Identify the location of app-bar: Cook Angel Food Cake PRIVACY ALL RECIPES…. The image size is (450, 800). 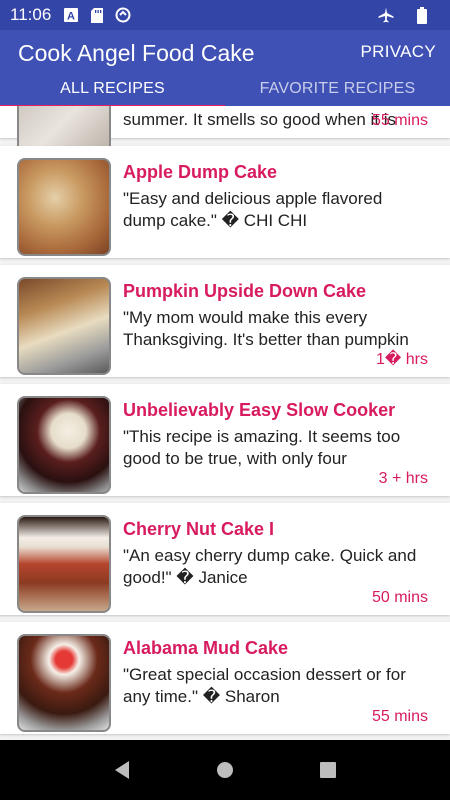
(225, 69).